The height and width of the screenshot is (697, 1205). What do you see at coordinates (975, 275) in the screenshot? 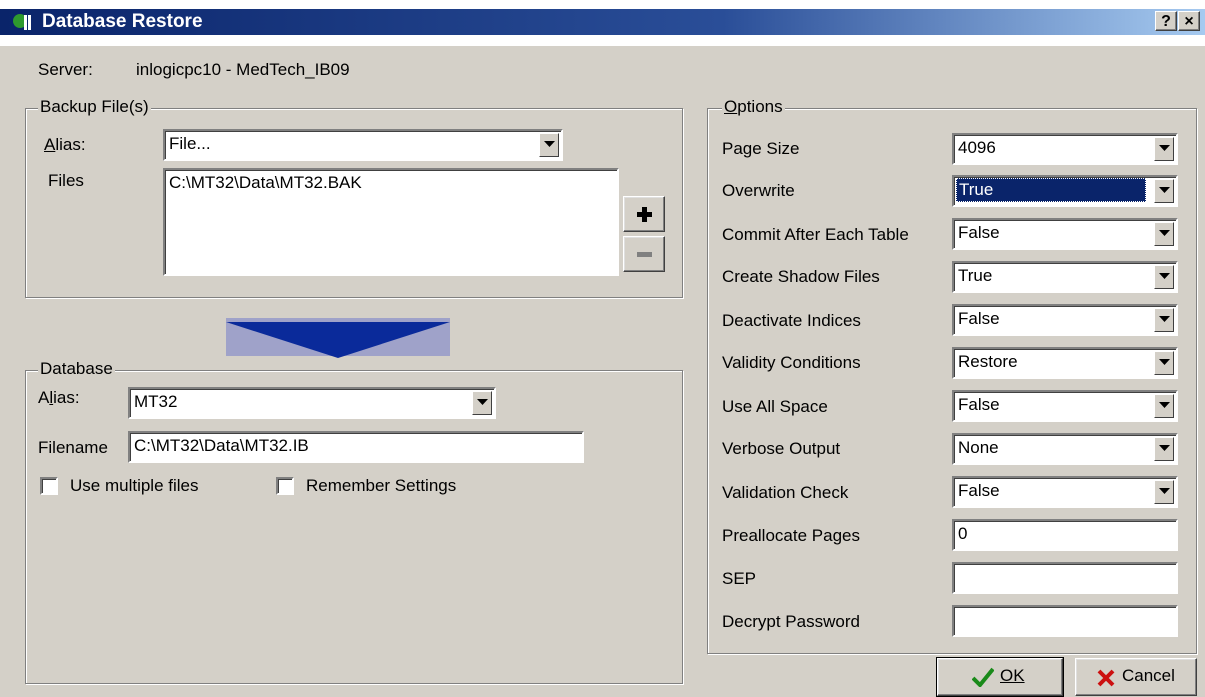
I see `shadow-value: True` at bounding box center [975, 275].